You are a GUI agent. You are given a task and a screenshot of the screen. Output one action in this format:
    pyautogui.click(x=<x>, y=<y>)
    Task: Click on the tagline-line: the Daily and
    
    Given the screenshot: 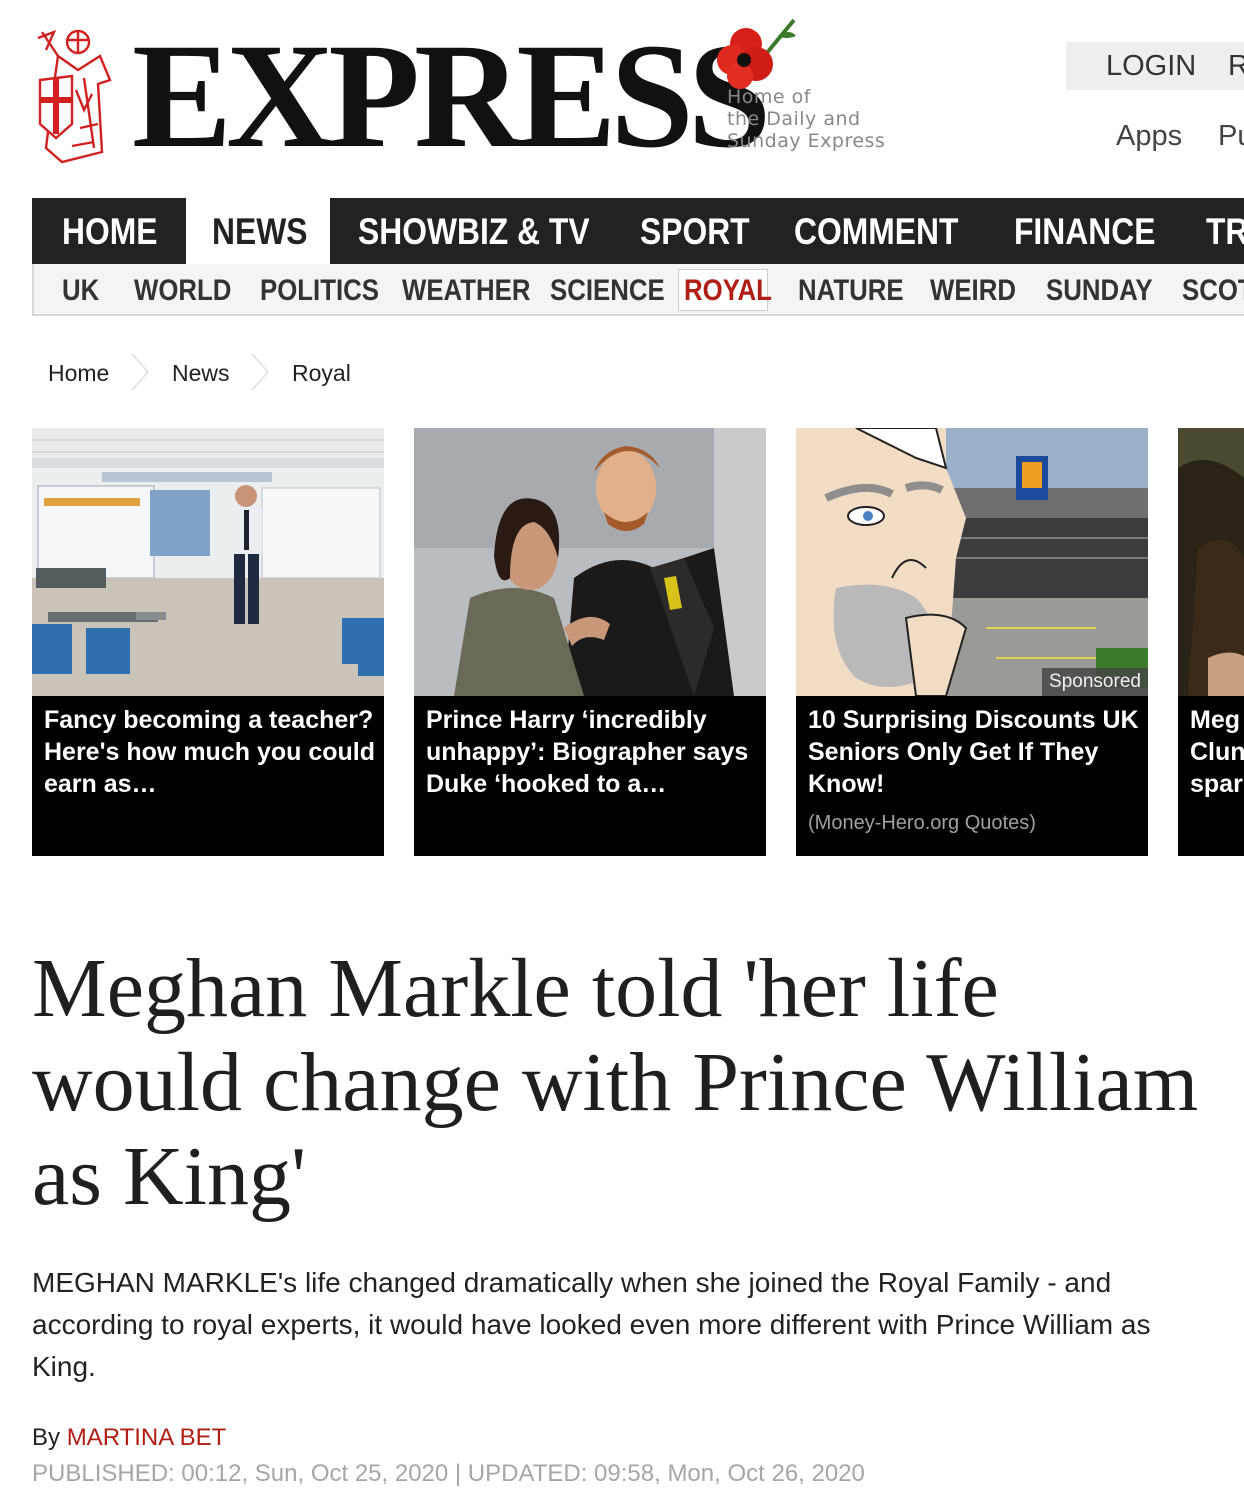 What is the action you would take?
    pyautogui.click(x=794, y=119)
    